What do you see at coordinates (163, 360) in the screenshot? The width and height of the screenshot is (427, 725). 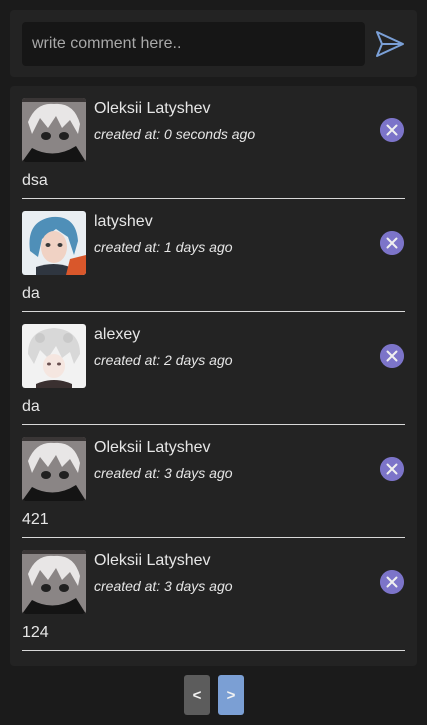 I see `comment-timestamp: created at: 2 days ago` at bounding box center [163, 360].